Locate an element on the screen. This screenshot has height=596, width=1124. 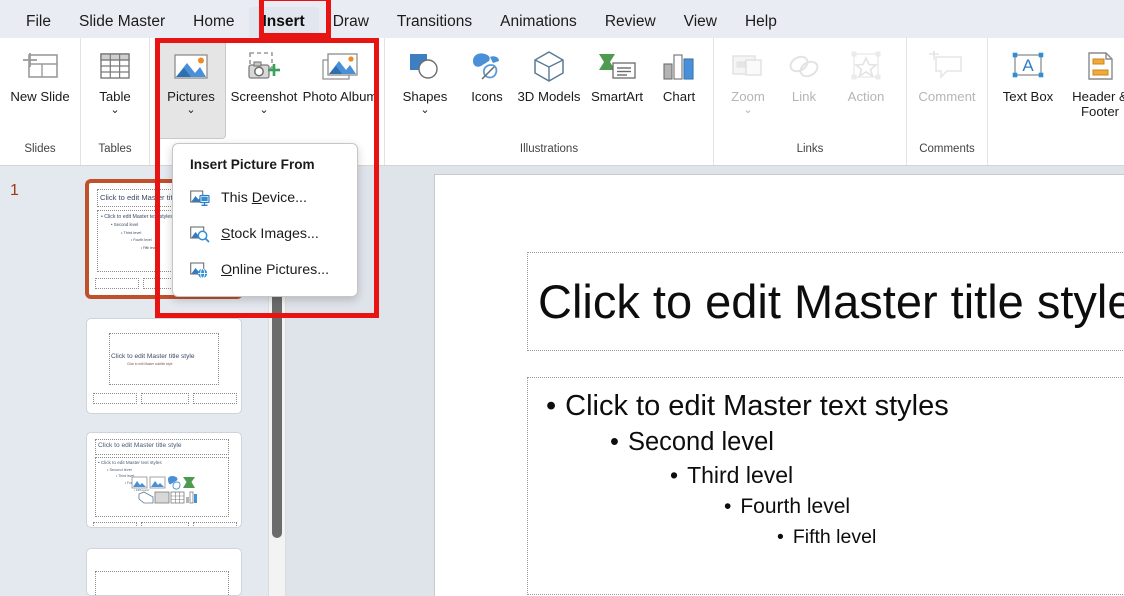
tab-draw: Draw is located at coordinates (351, 22).